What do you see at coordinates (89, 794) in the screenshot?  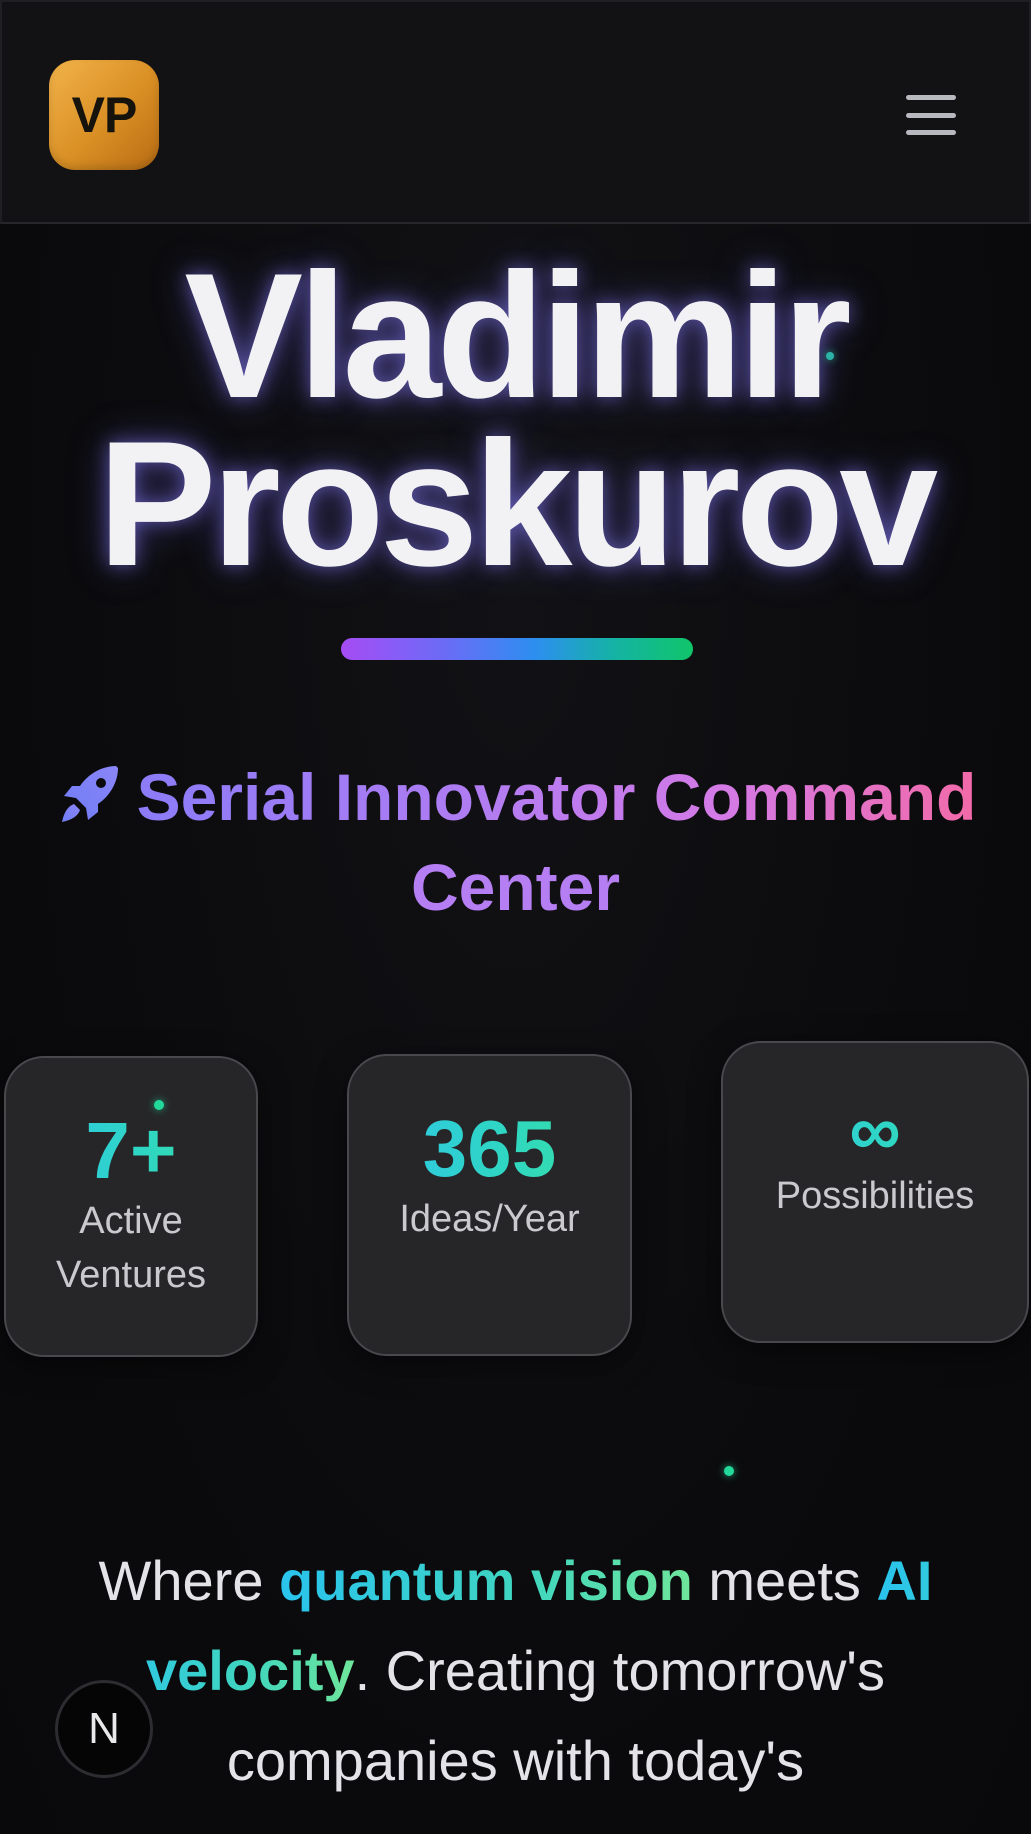 I see `rocket-icon` at bounding box center [89, 794].